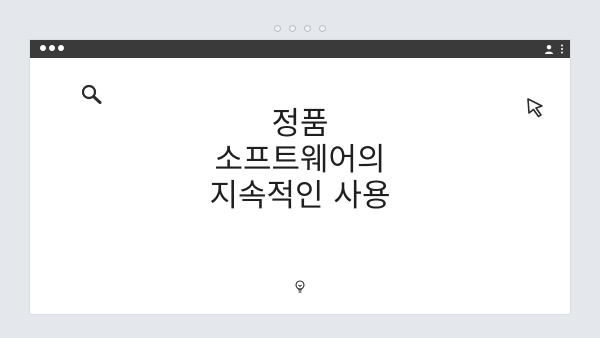 The width and height of the screenshot is (600, 338). Describe the element at coordinates (91, 94) in the screenshot. I see `search-icon` at that location.